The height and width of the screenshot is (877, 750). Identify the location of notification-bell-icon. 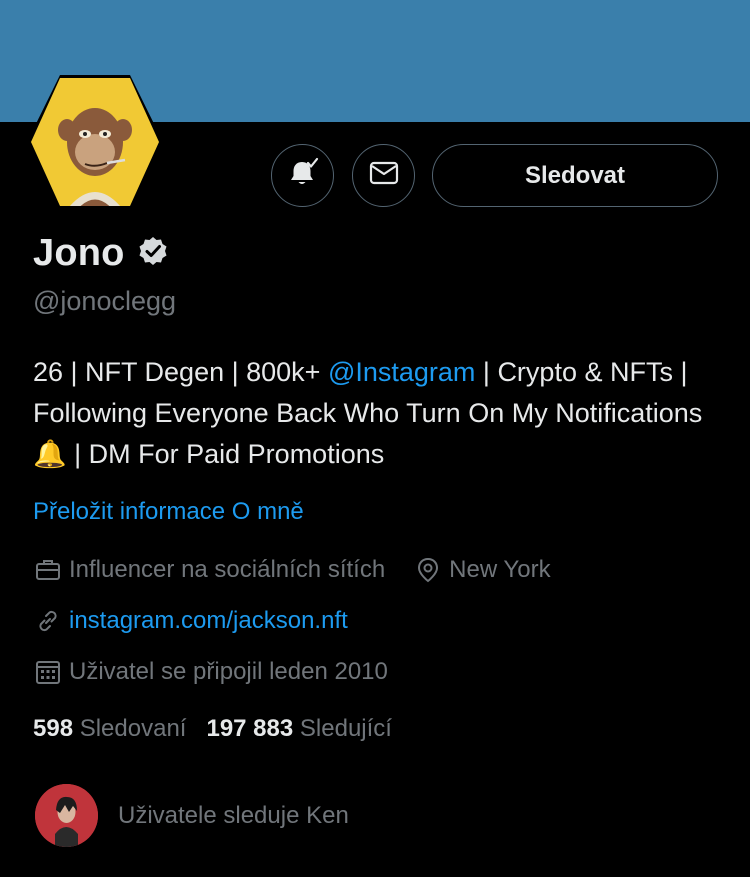
(303, 175).